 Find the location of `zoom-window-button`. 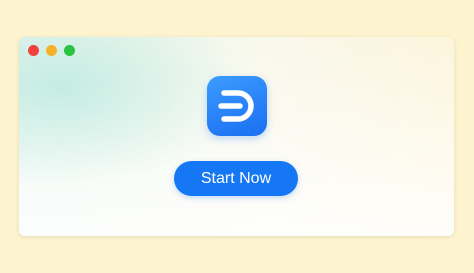

zoom-window-button is located at coordinates (69, 50).